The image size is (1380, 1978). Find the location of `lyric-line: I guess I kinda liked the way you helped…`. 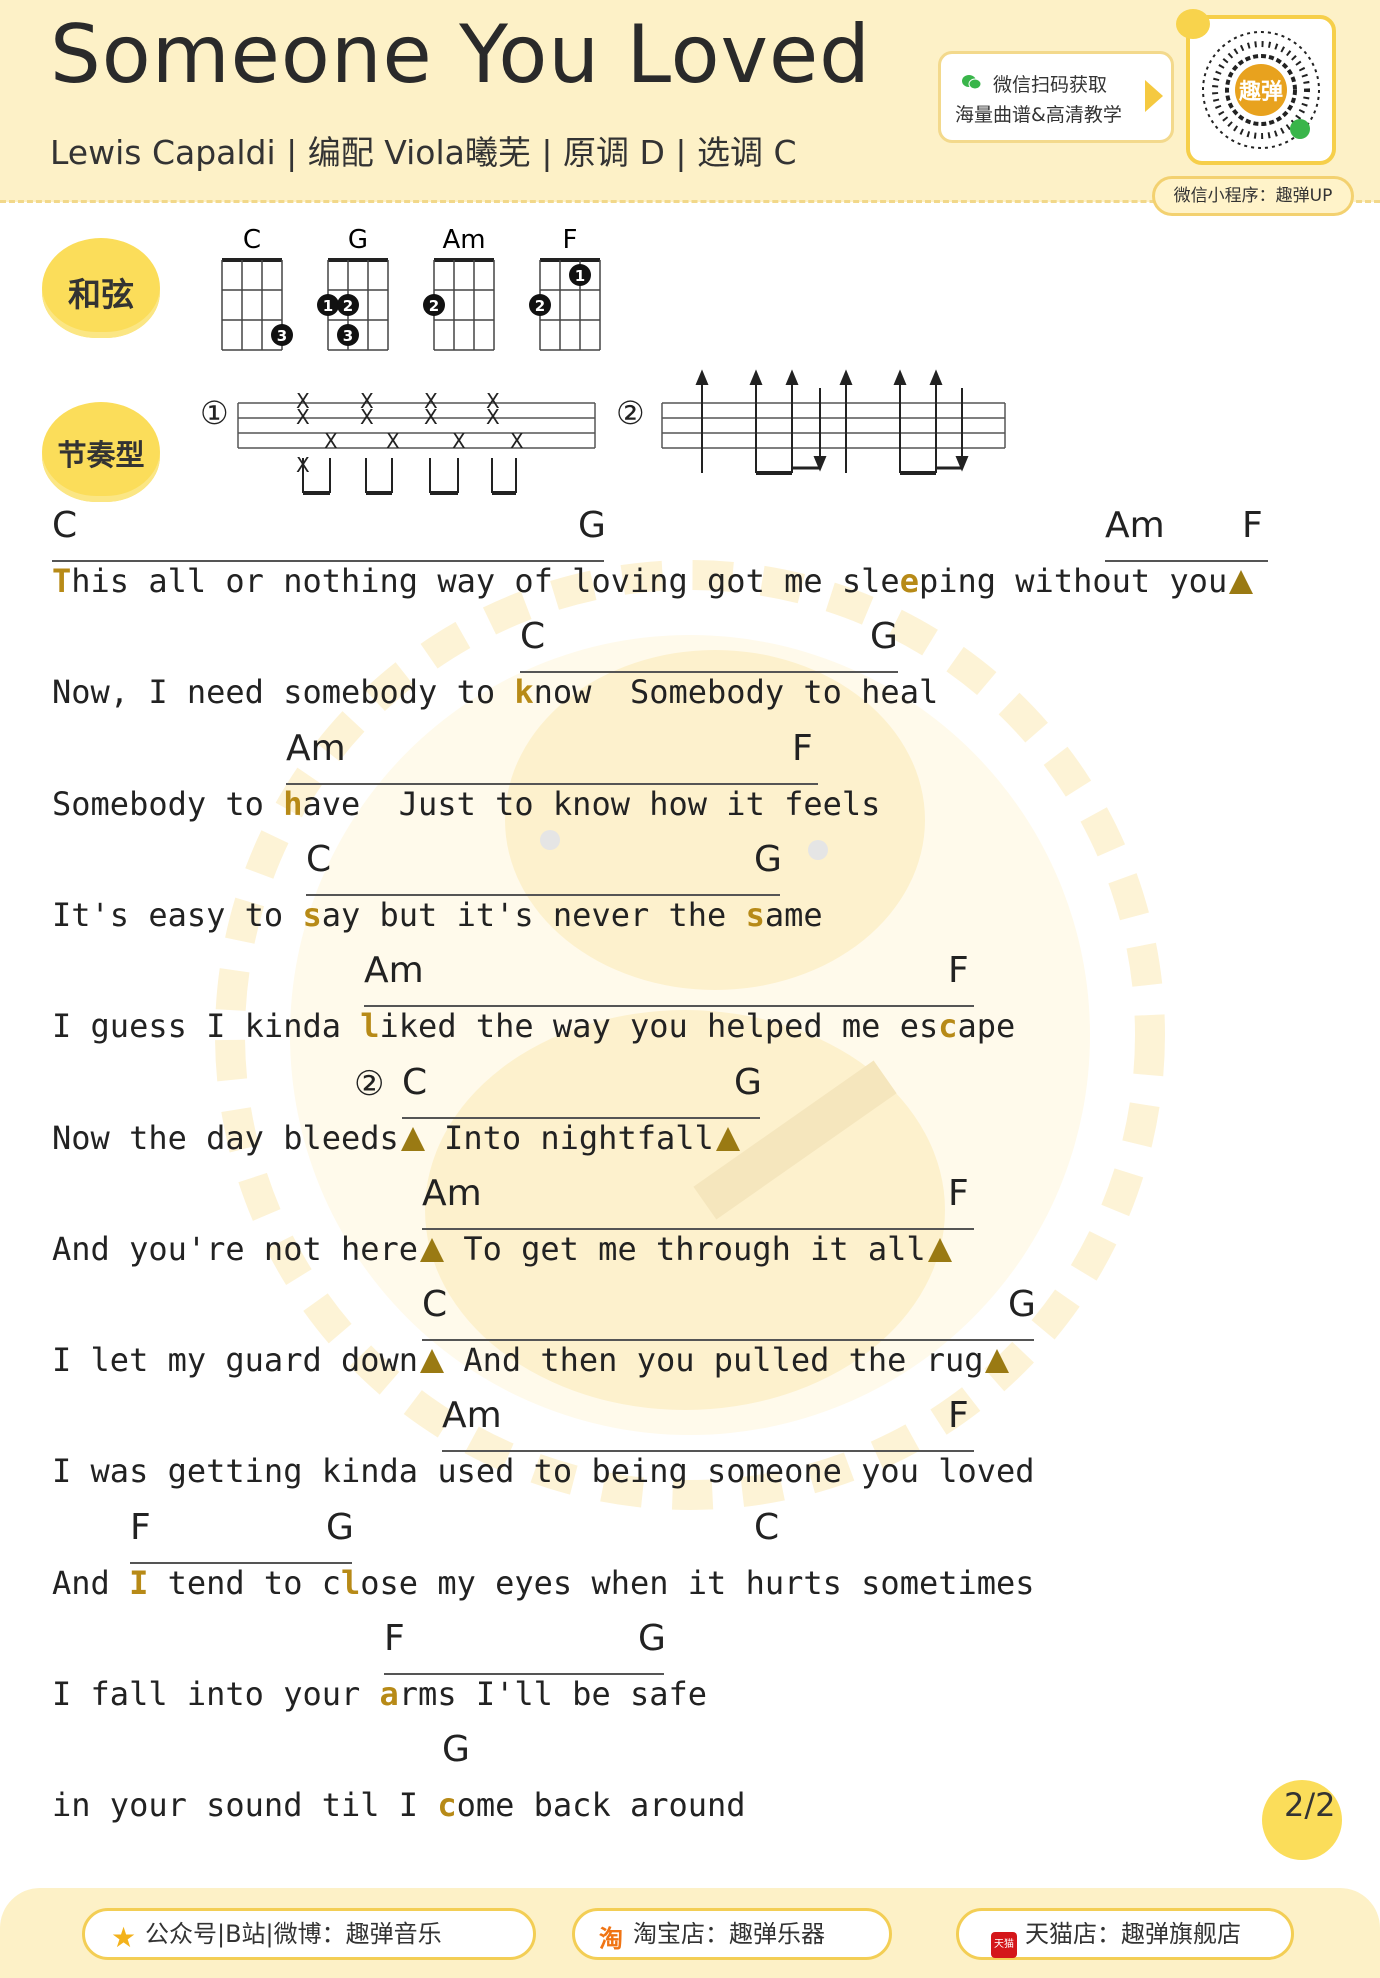

lyric-line: I guess I kinda liked the way you helped… is located at coordinates (534, 1026).